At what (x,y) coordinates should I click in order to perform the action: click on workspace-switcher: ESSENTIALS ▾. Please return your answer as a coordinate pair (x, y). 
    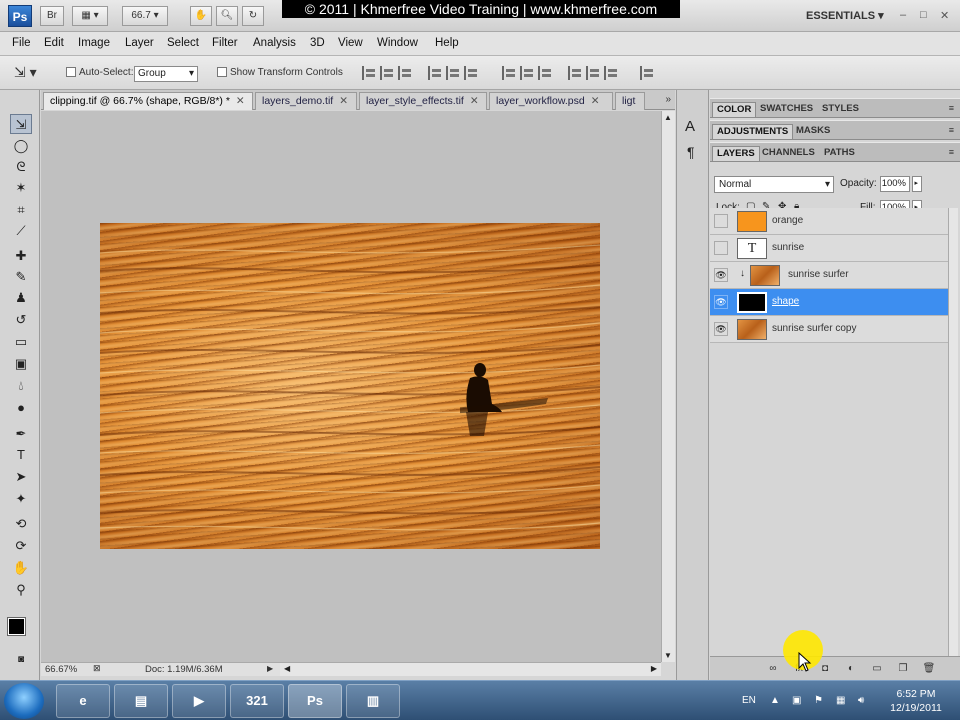
    Looking at the image, I should click on (845, 15).